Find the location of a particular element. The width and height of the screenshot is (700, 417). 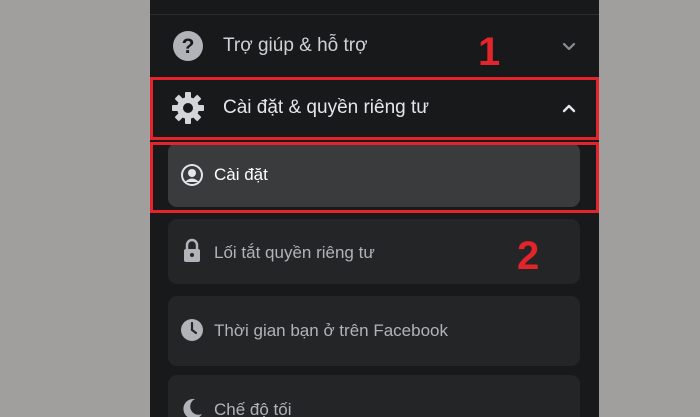

question-circle-icon: ? is located at coordinates (188, 46).